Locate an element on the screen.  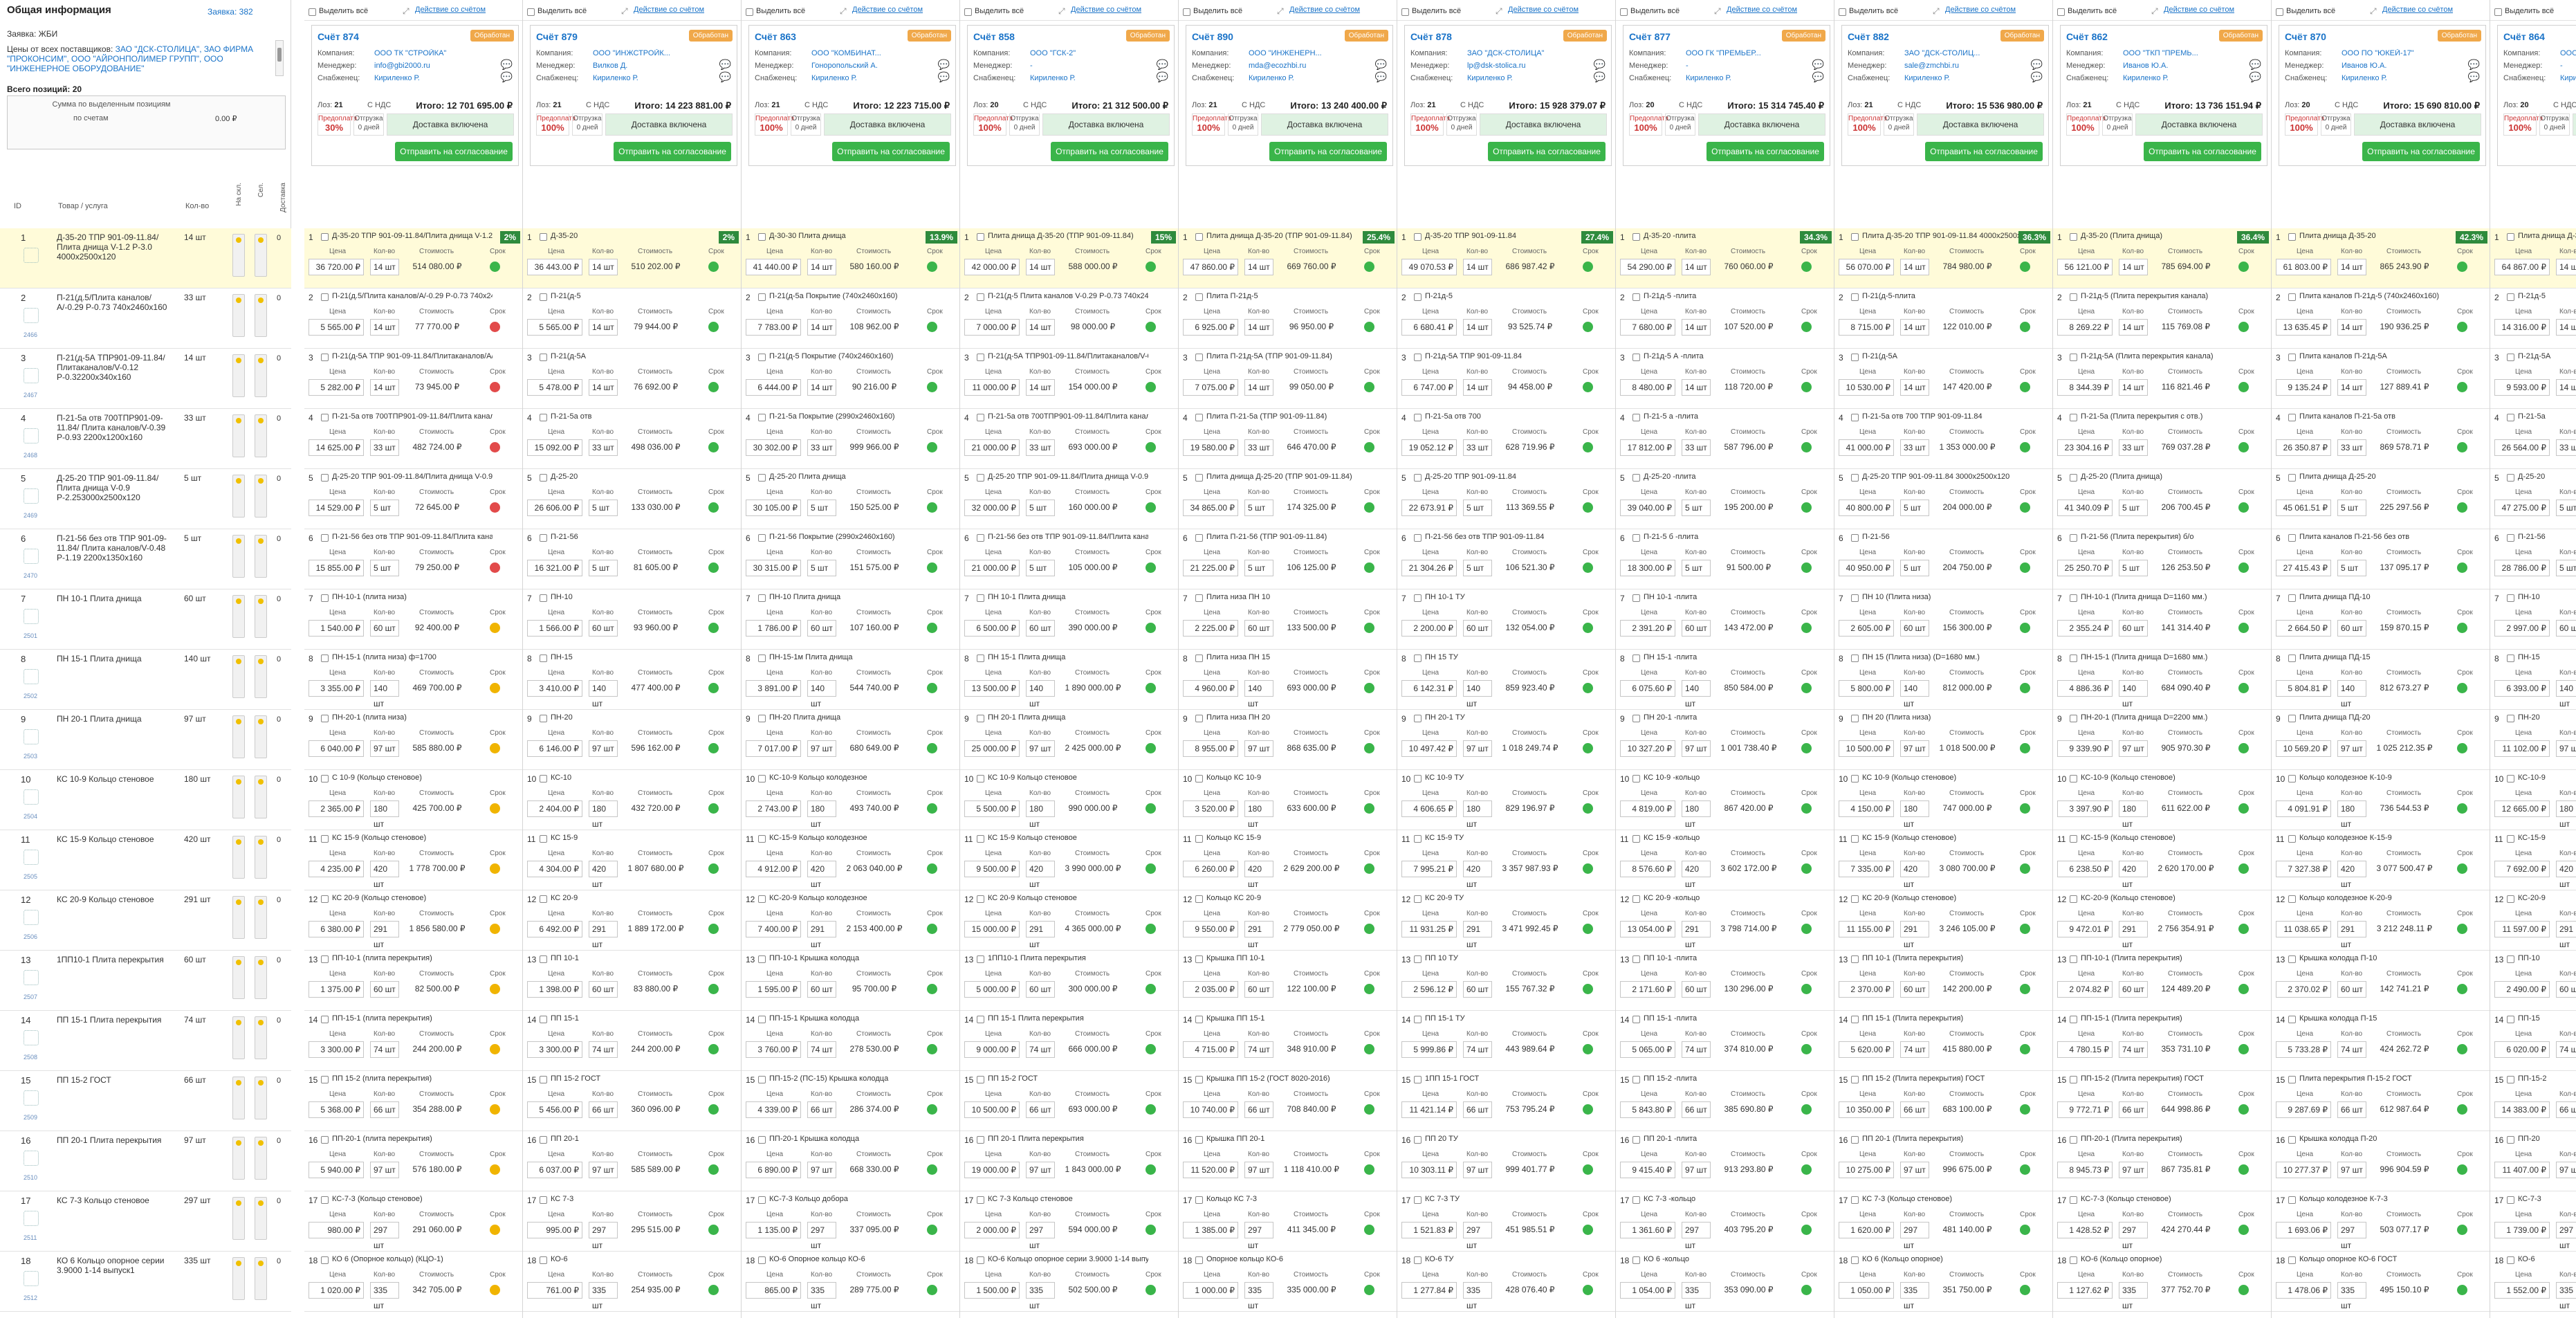
price-input: 21 304.26 ₽ is located at coordinates (1429, 568).